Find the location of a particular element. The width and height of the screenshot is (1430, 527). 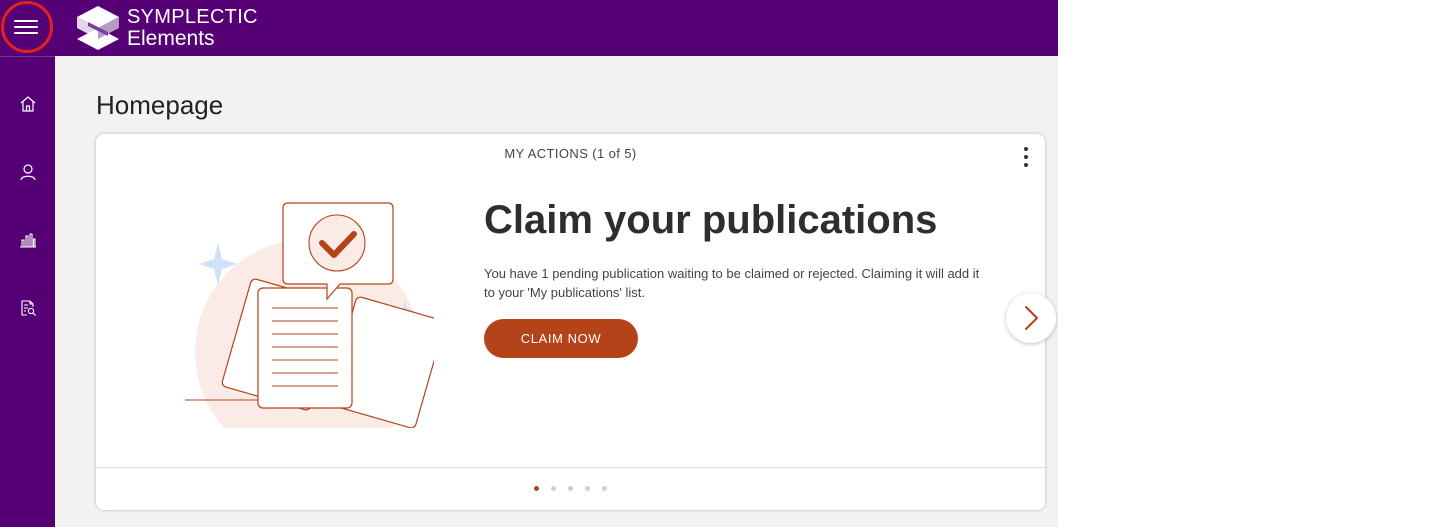

home-icon is located at coordinates (27, 104).